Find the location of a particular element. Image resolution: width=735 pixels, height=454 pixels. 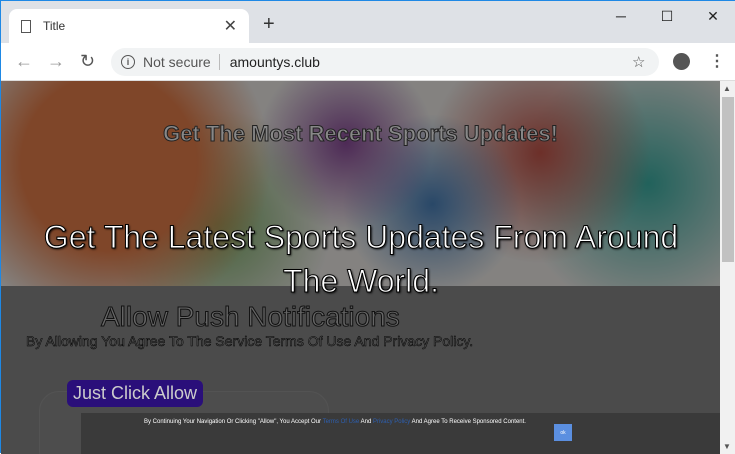

privacy-link: Privacy Policy is located at coordinates (391, 422).